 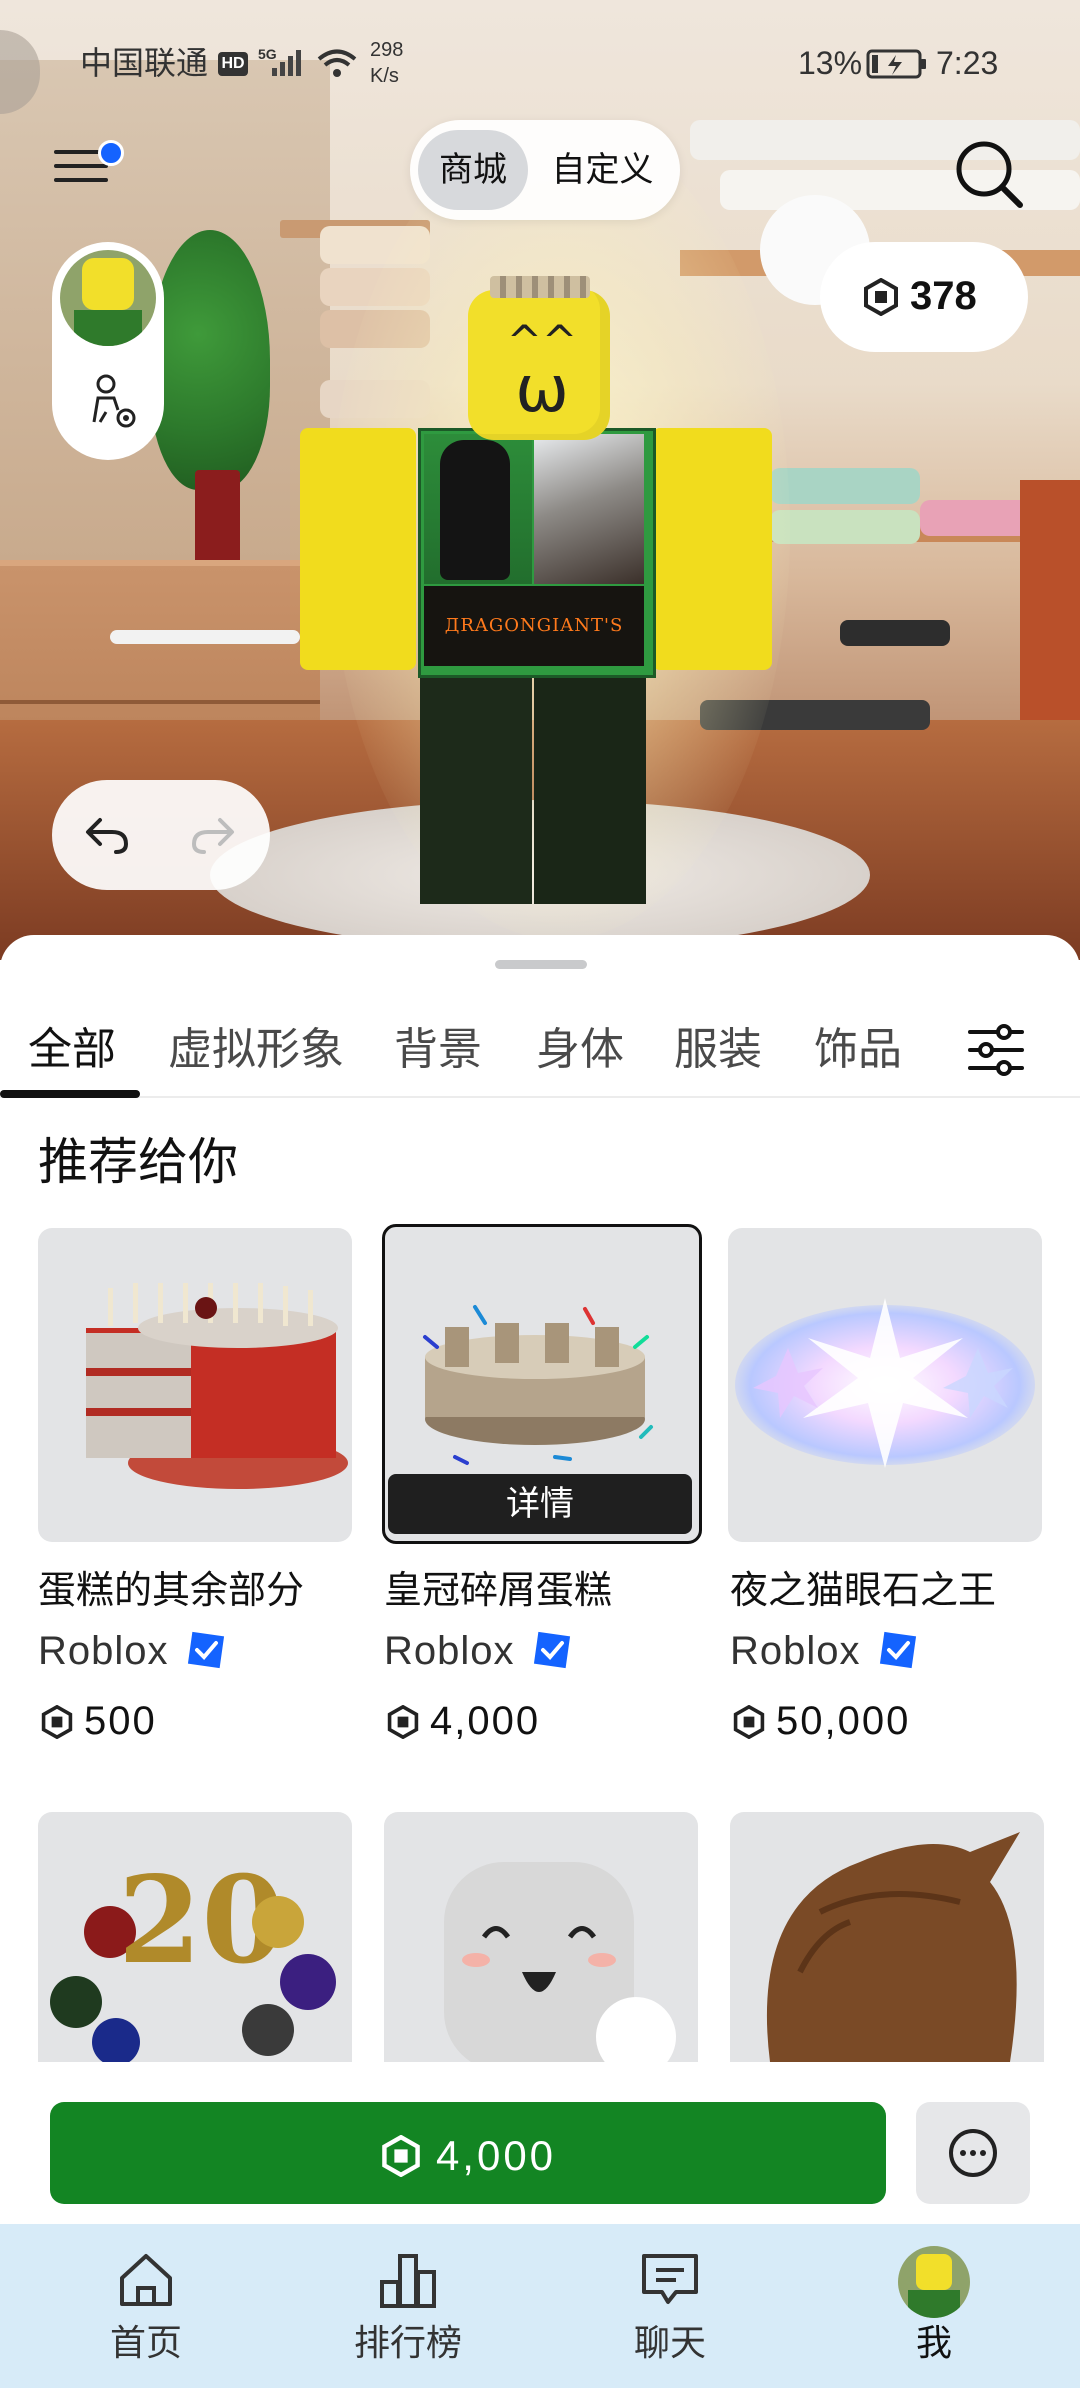 What do you see at coordinates (589, 509) in the screenshot?
I see `shirt-dragon-graphic` at bounding box center [589, 509].